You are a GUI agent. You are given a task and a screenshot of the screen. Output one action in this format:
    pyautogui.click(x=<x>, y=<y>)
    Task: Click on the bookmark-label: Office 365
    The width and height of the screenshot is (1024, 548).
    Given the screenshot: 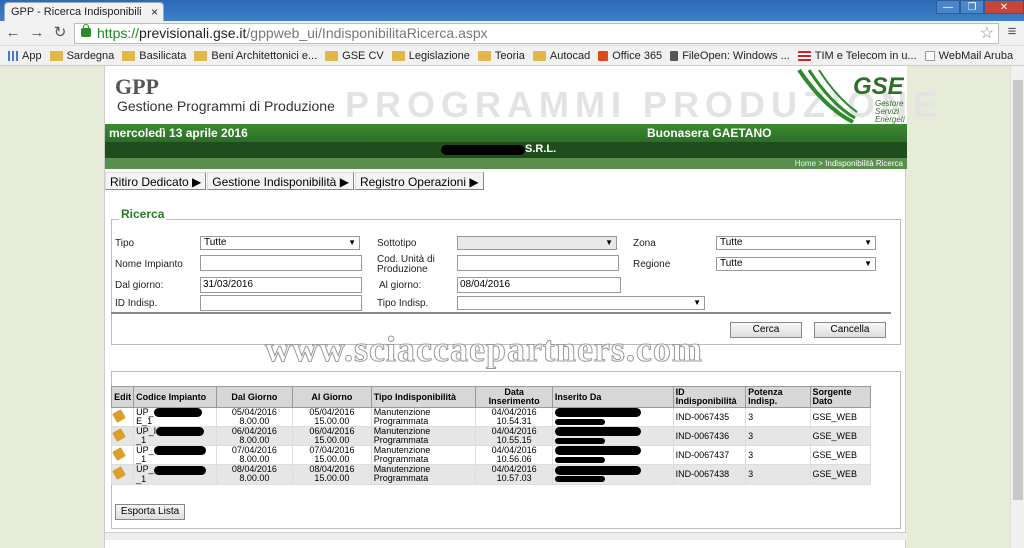 What is the action you would take?
    pyautogui.click(x=637, y=55)
    